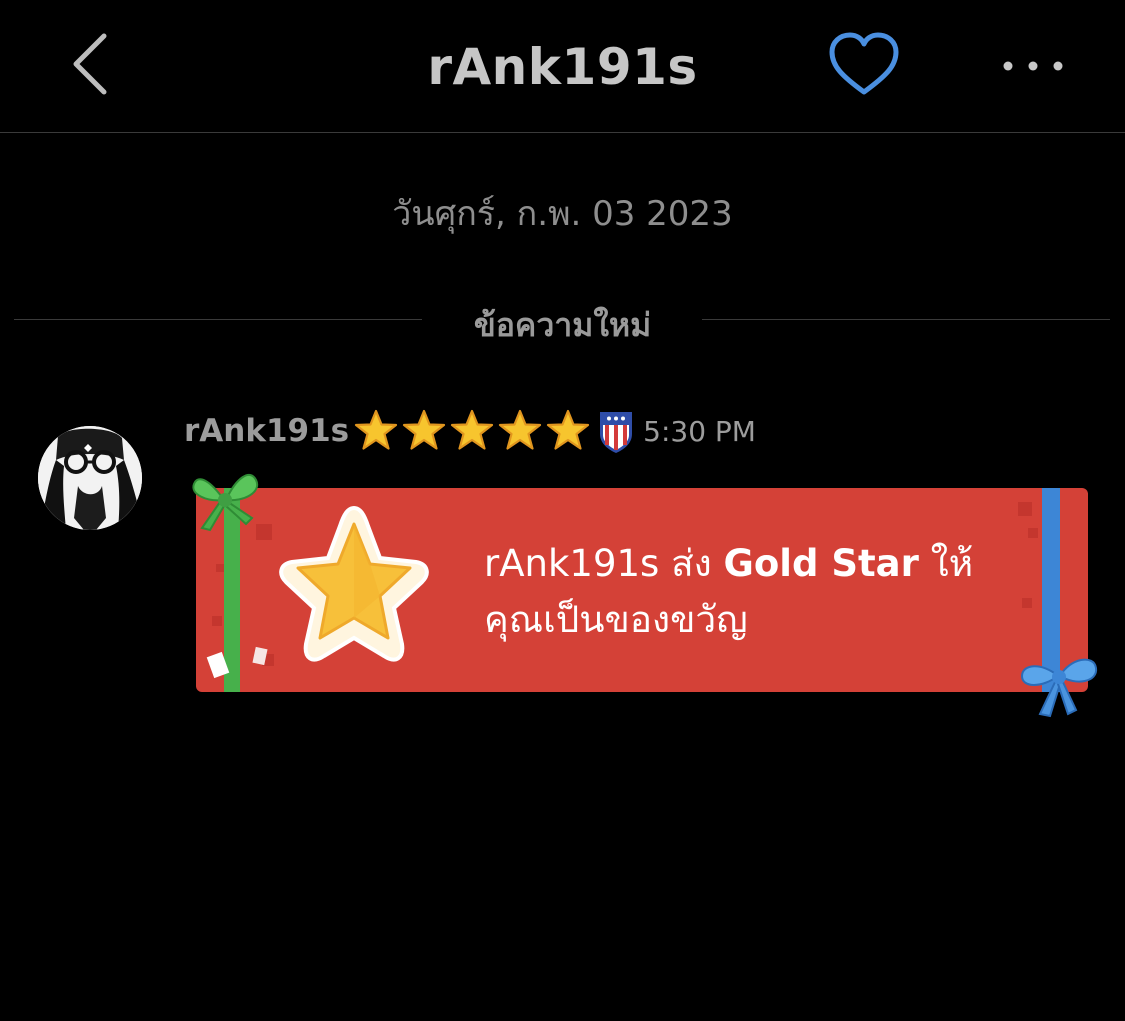  I want to click on green-bow-icon, so click(225, 502).